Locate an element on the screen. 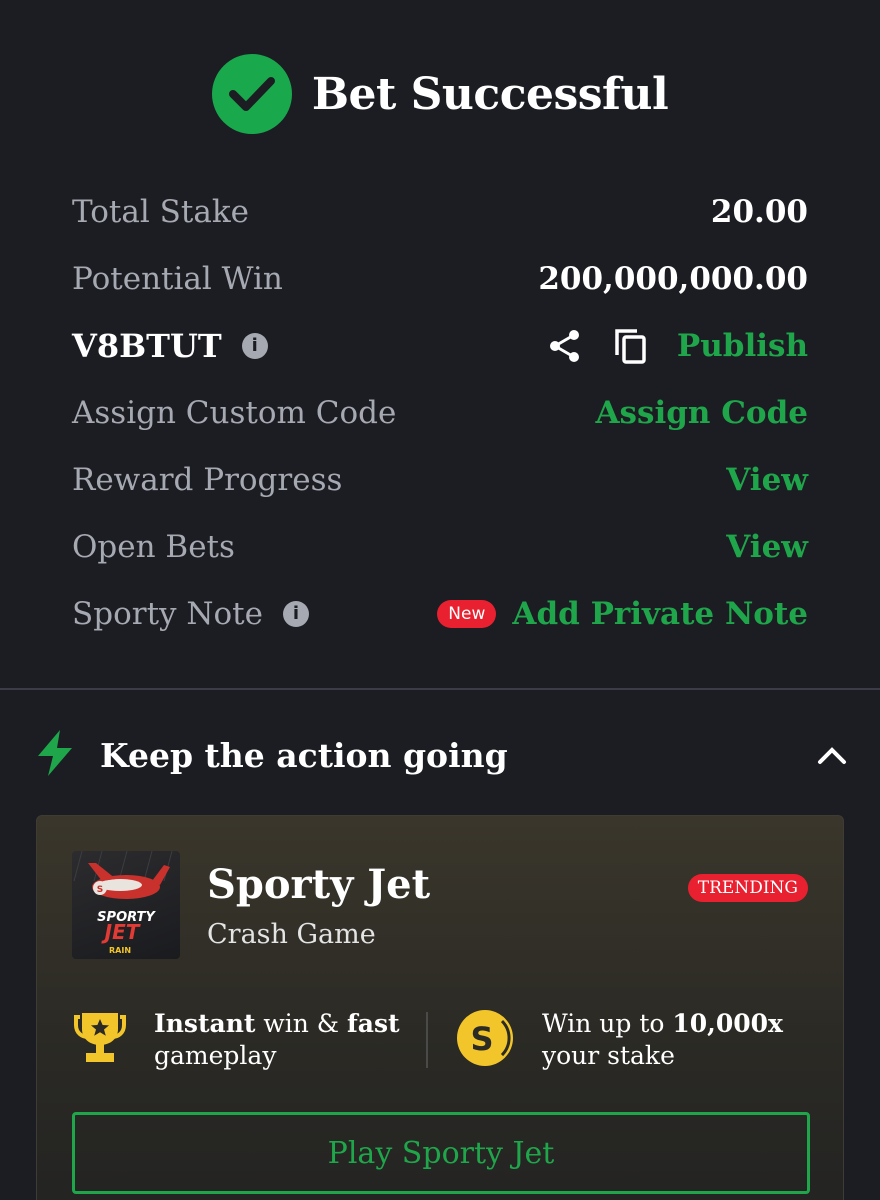  potential-win-label: Potential Win is located at coordinates (177, 278).